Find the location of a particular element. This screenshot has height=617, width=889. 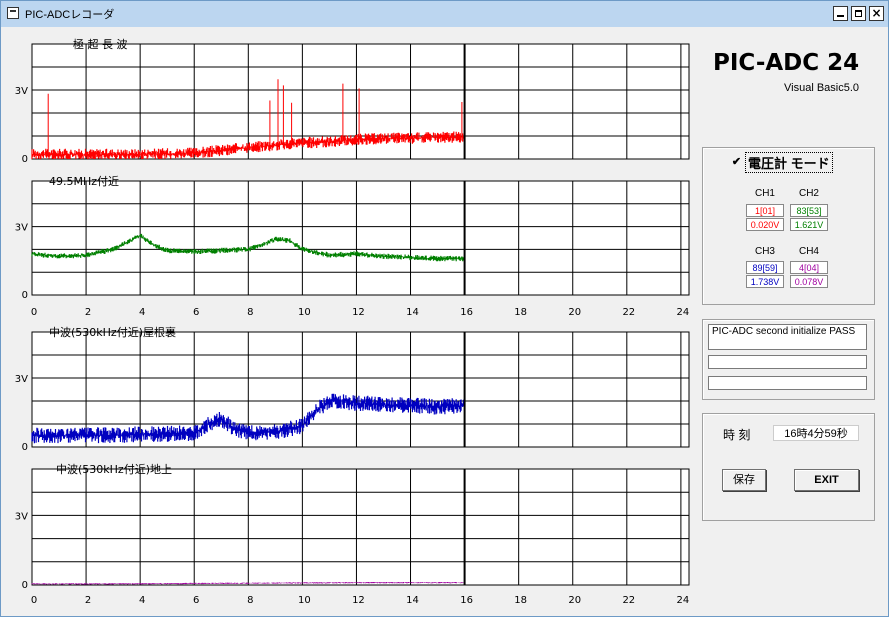

window-title: PIC-ADCレコーダ is located at coordinates (70, 15).